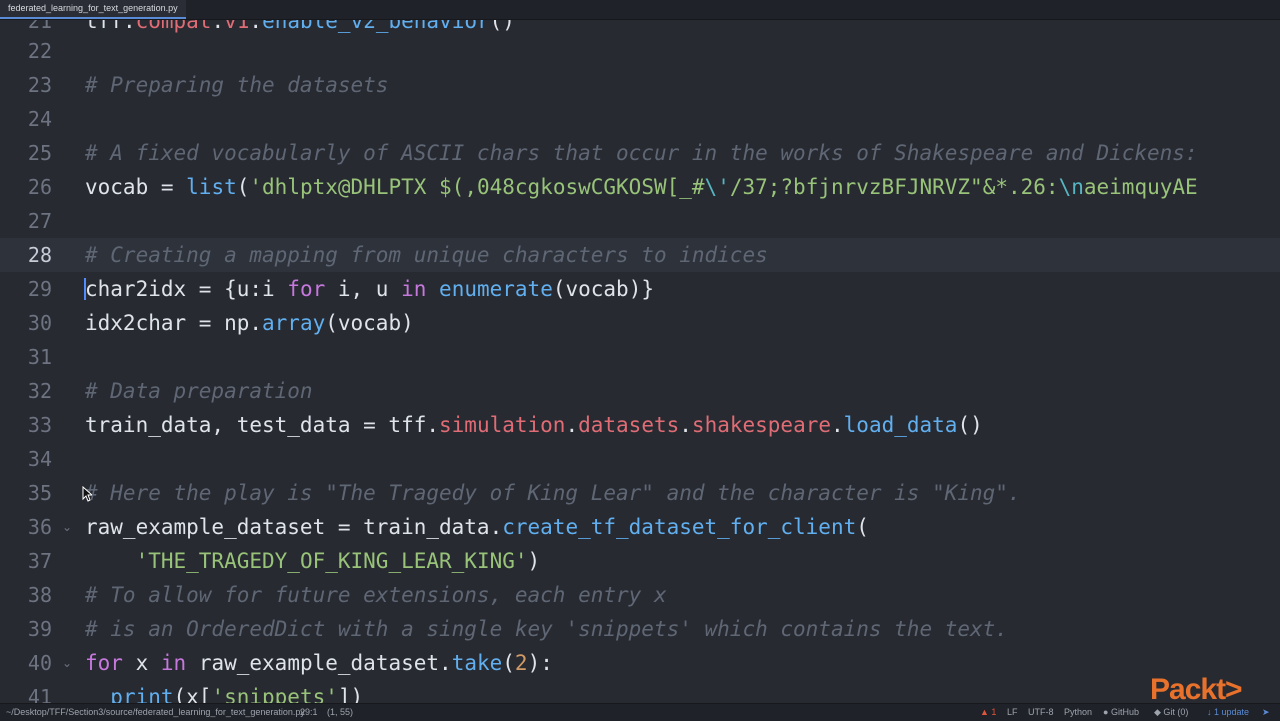 Image resolution: width=1280 pixels, height=721 pixels. Describe the element at coordinates (39, 153) in the screenshot. I see `line-number: 25` at that location.